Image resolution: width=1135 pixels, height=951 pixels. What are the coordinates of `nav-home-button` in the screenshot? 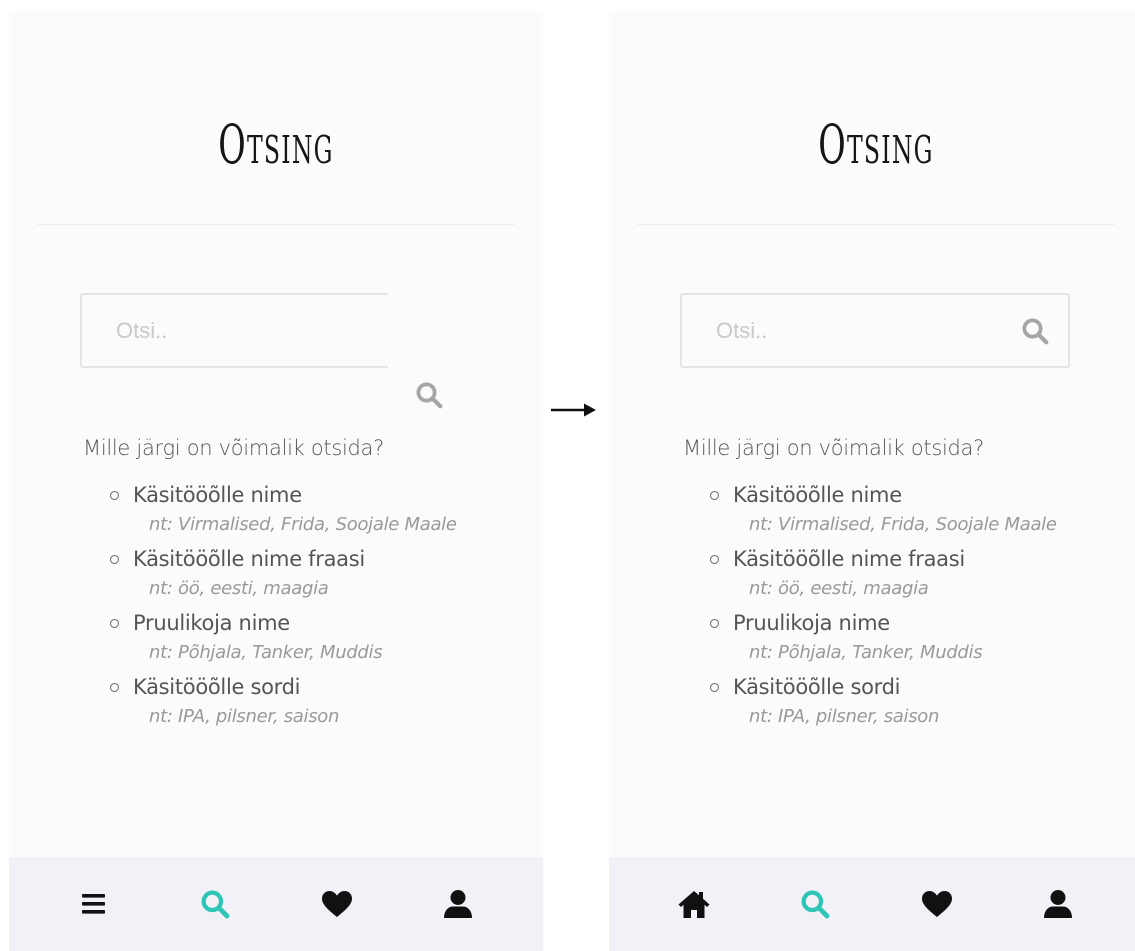 It's located at (694, 904).